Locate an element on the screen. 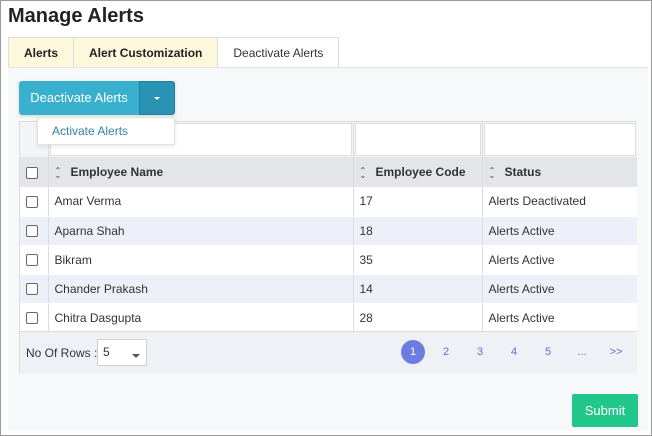  header-row: ⌃ ⌄ Employee Name ⌃ ⌄ Employee Code ⌃ ⌄ Status is located at coordinates (328, 172).